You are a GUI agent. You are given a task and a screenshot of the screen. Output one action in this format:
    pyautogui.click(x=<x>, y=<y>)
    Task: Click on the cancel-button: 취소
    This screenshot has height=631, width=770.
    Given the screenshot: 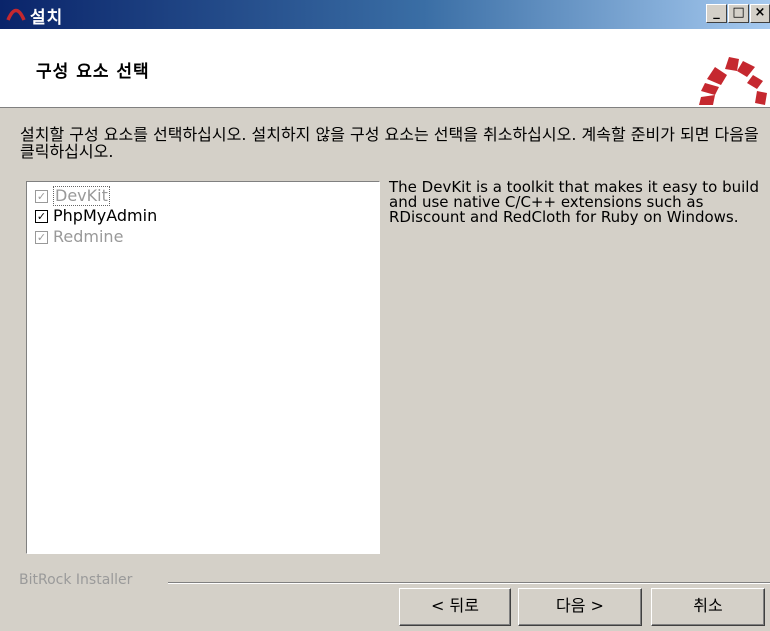 What is the action you would take?
    pyautogui.click(x=708, y=607)
    